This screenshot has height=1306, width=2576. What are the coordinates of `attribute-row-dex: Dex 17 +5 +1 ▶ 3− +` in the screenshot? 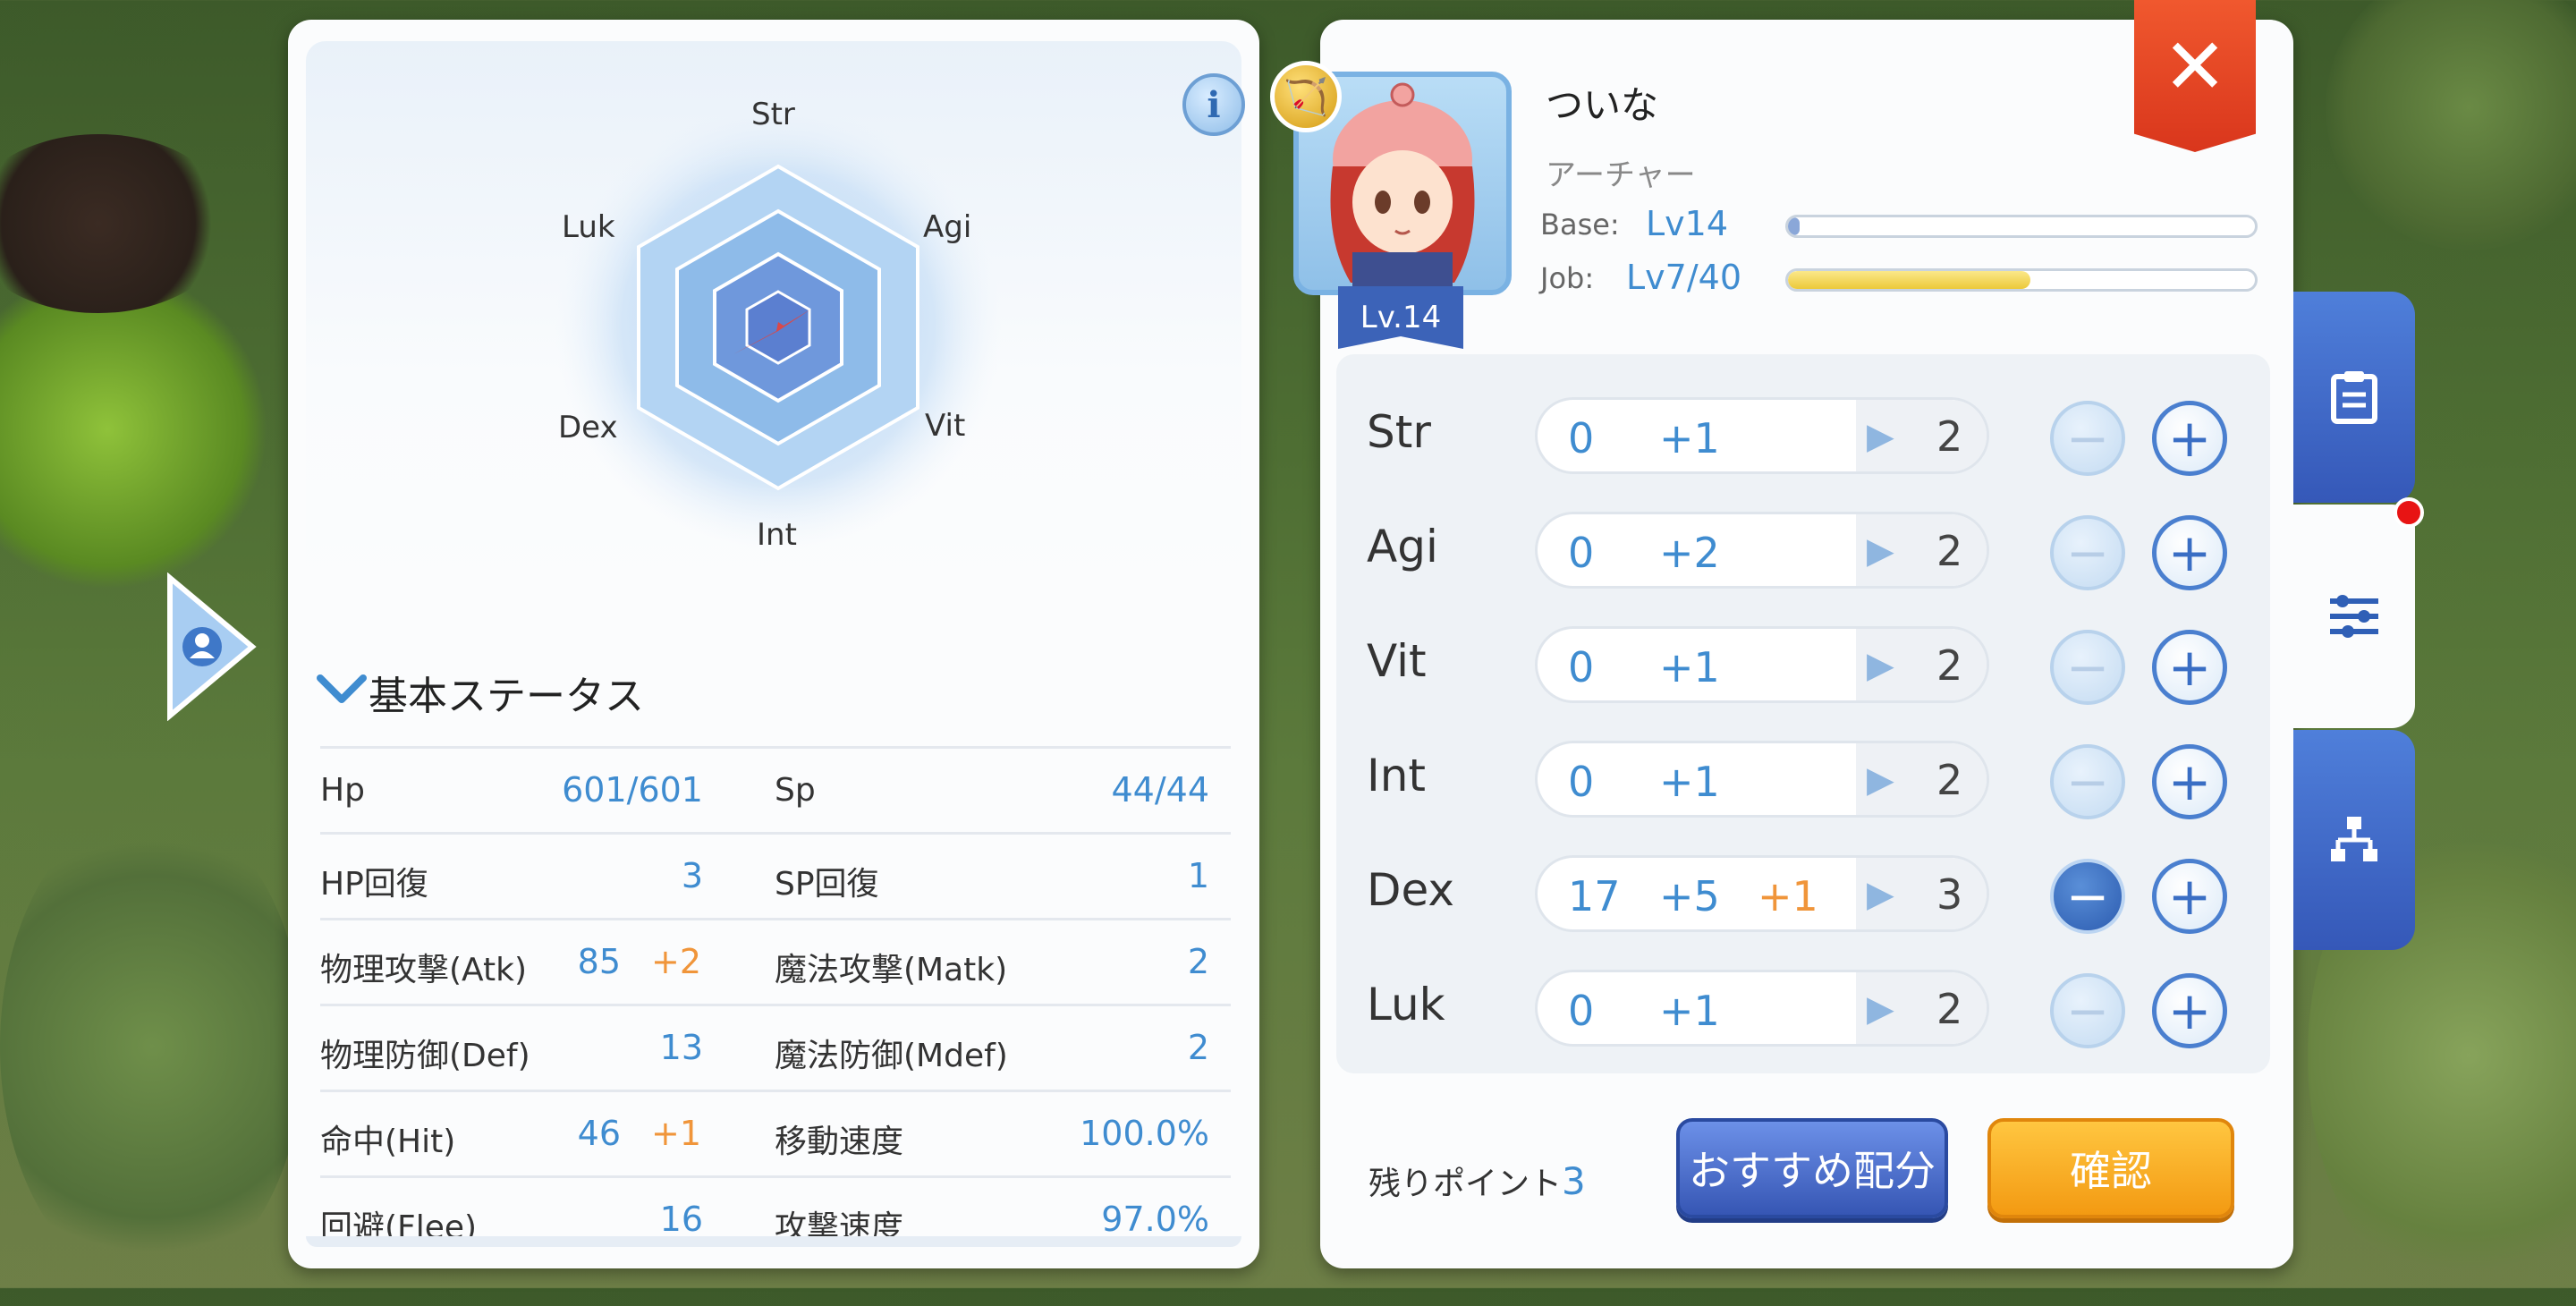 It's located at (1803, 889).